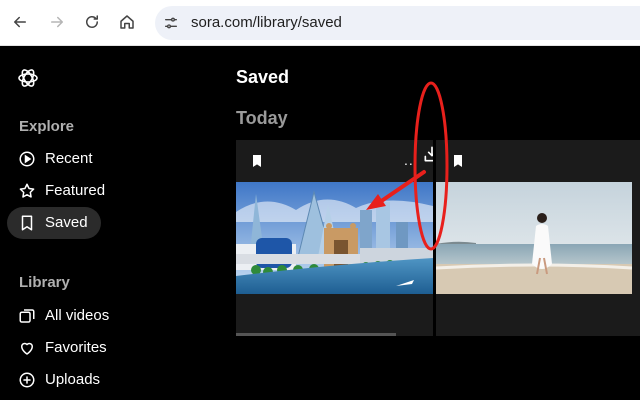 The height and width of the screenshot is (400, 640). I want to click on sidebar-item-all-videos: All videos, so click(58, 316).